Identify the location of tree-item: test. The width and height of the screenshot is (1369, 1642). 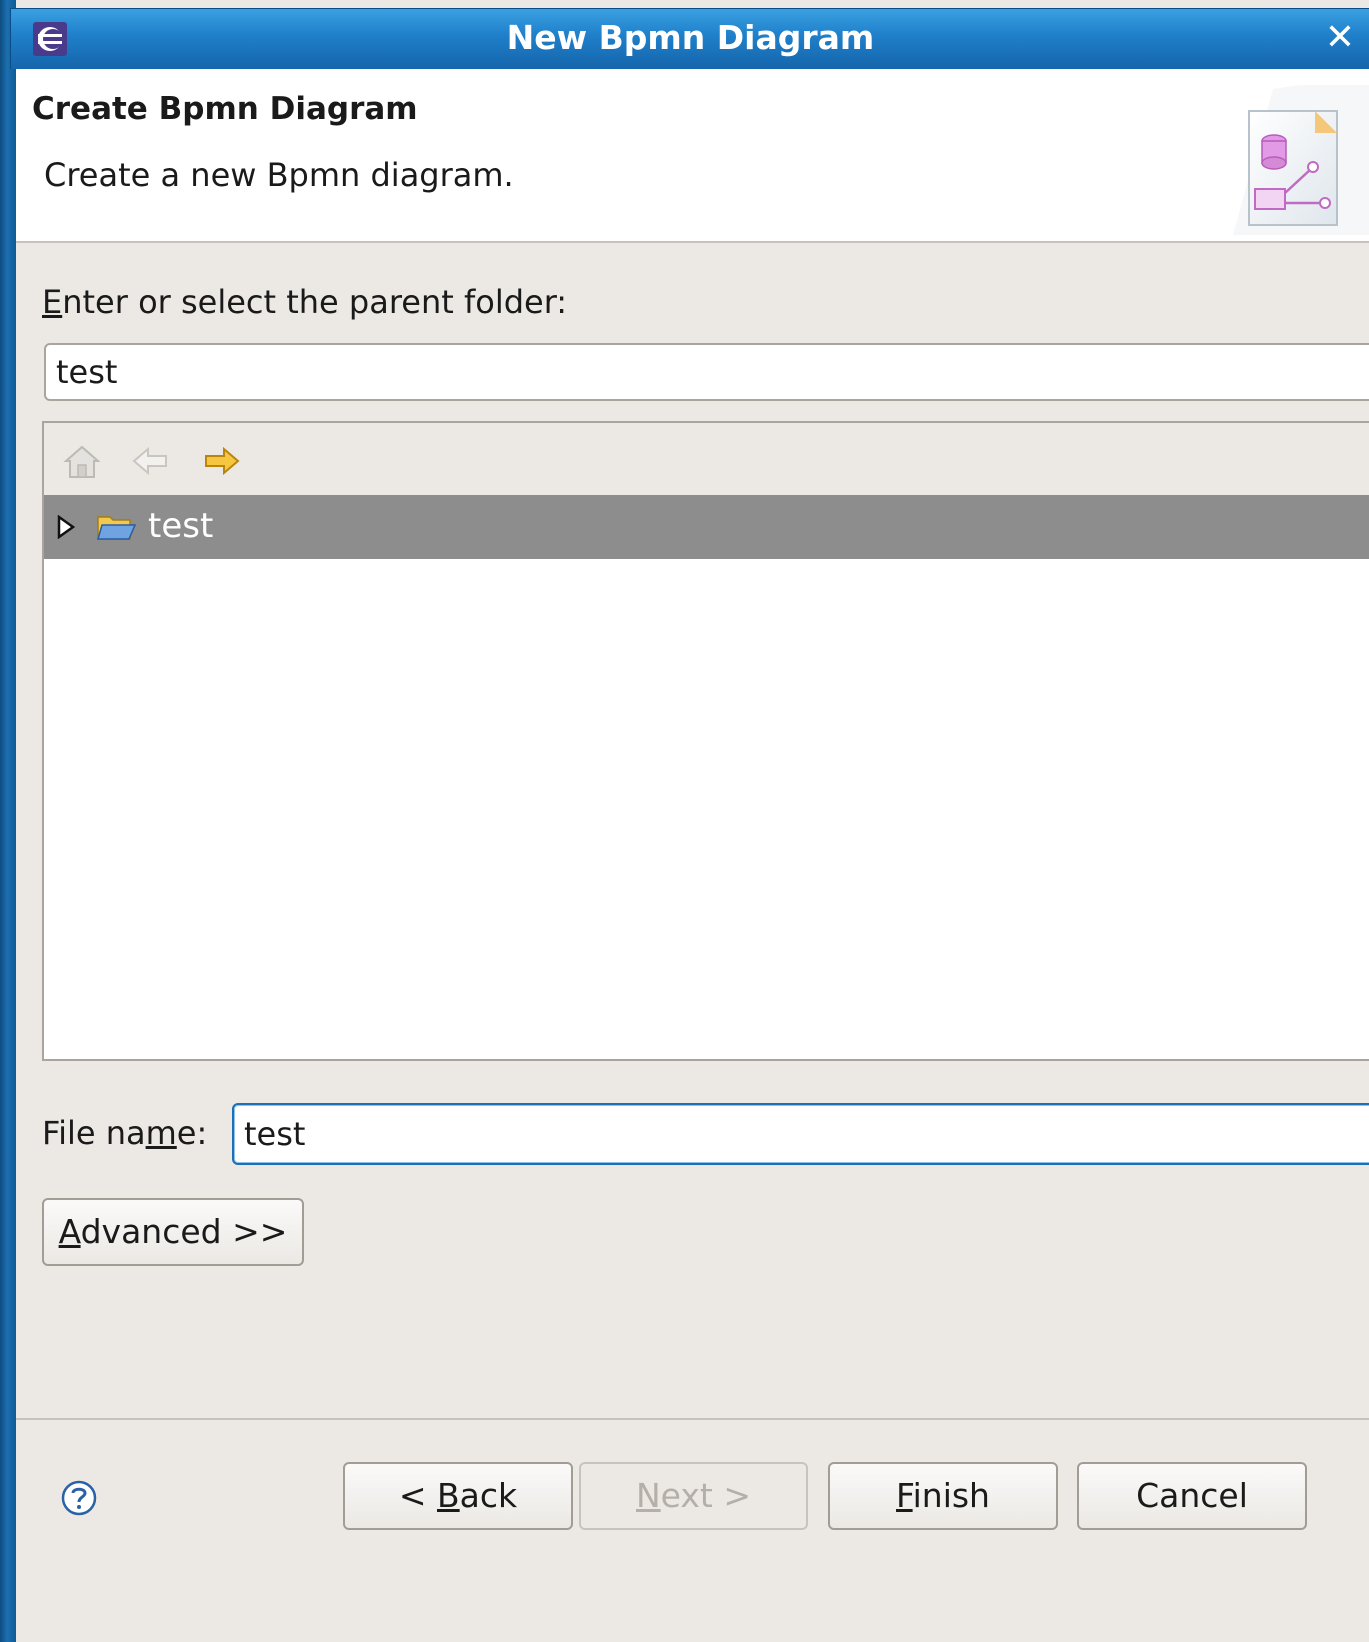
(706, 527).